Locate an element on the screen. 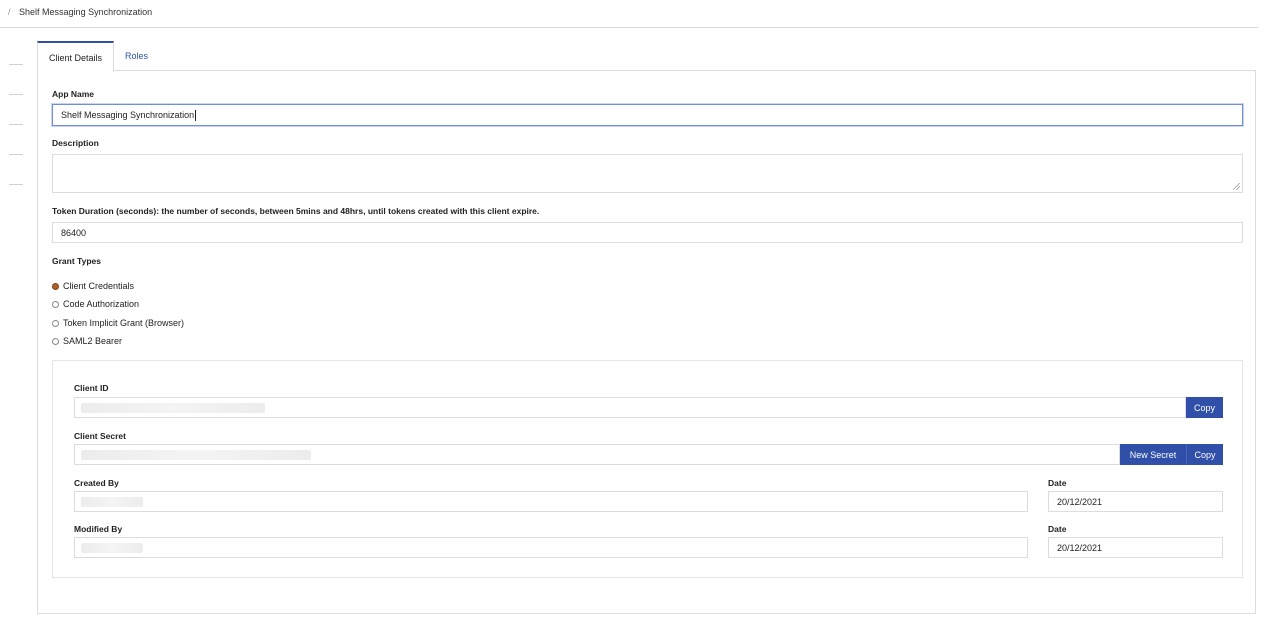 The height and width of the screenshot is (624, 1268). radio-checked-icon is located at coordinates (55, 286).